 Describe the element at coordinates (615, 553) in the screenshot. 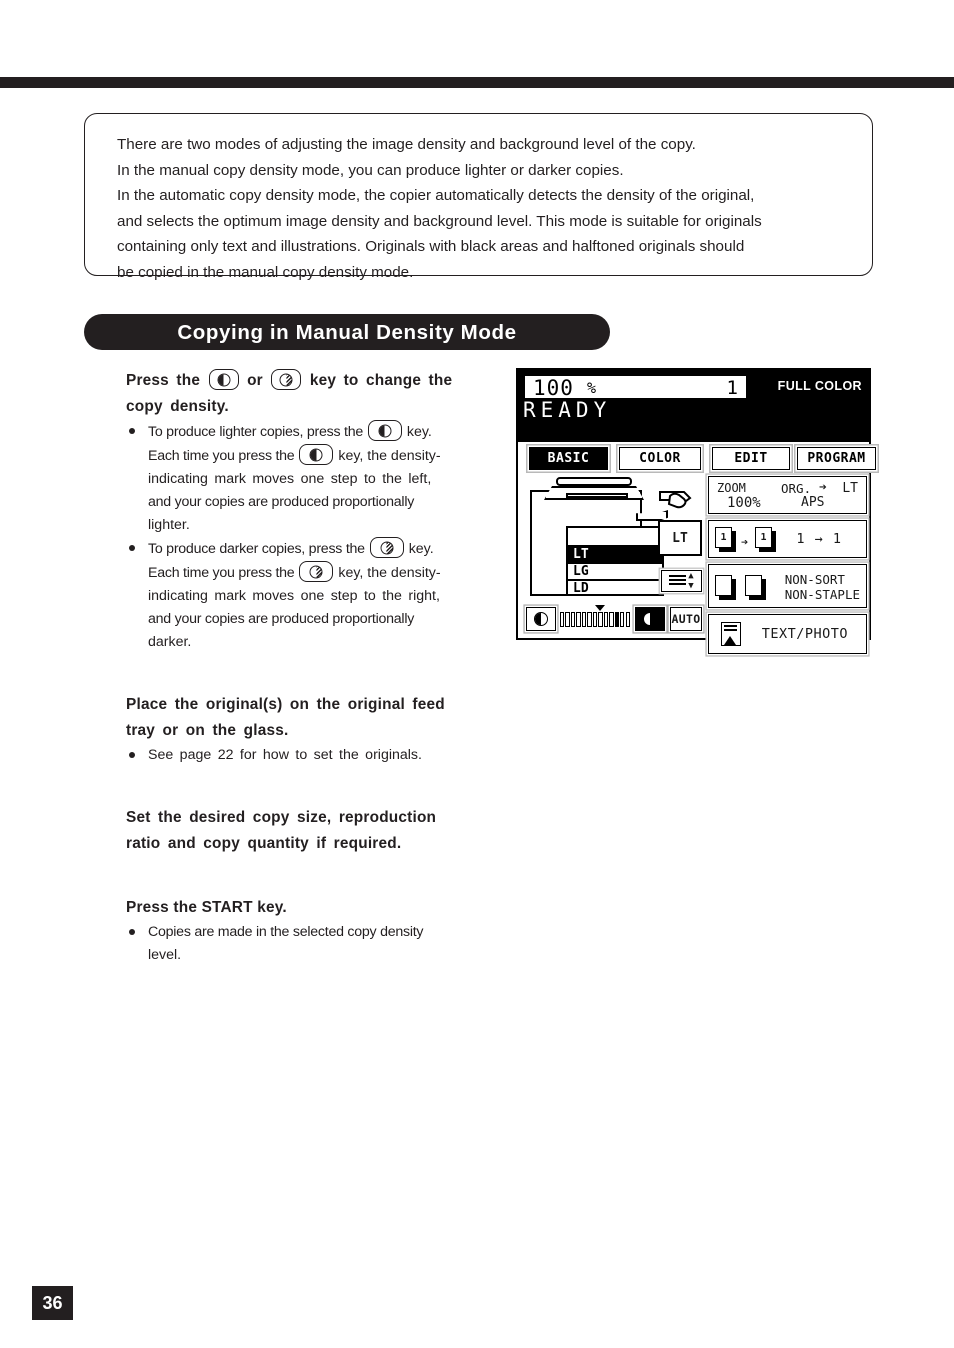

I see `cassette-lt: LT` at that location.